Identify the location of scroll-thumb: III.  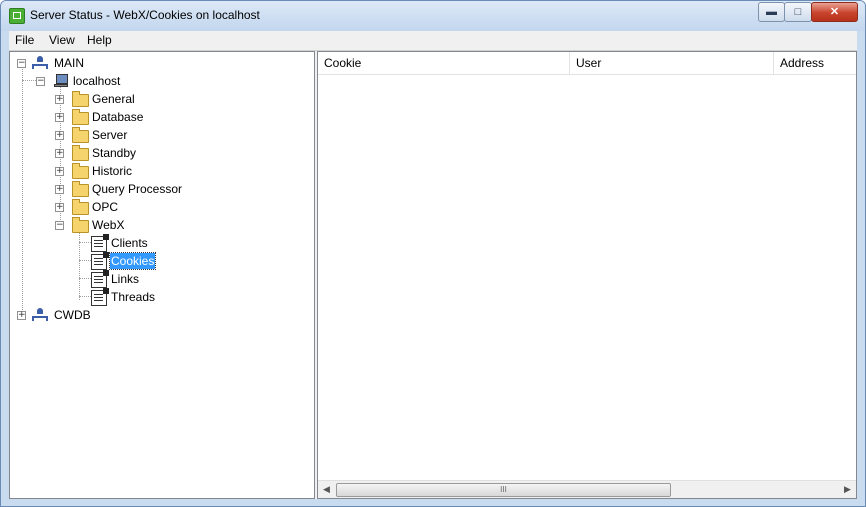
(503, 490).